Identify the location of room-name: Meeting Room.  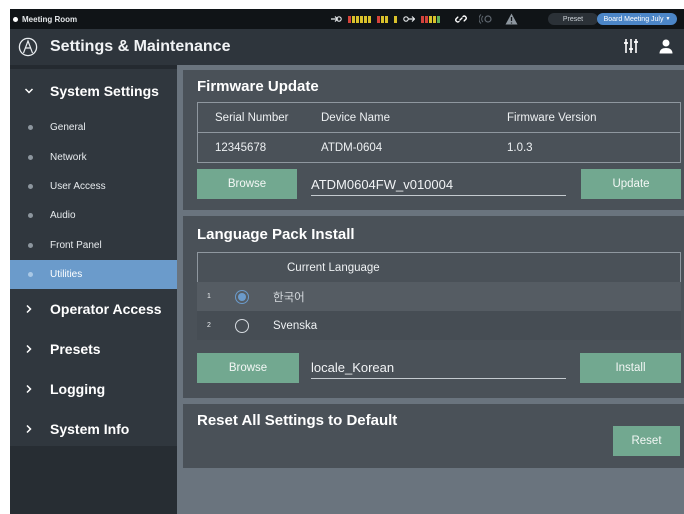
(50, 19).